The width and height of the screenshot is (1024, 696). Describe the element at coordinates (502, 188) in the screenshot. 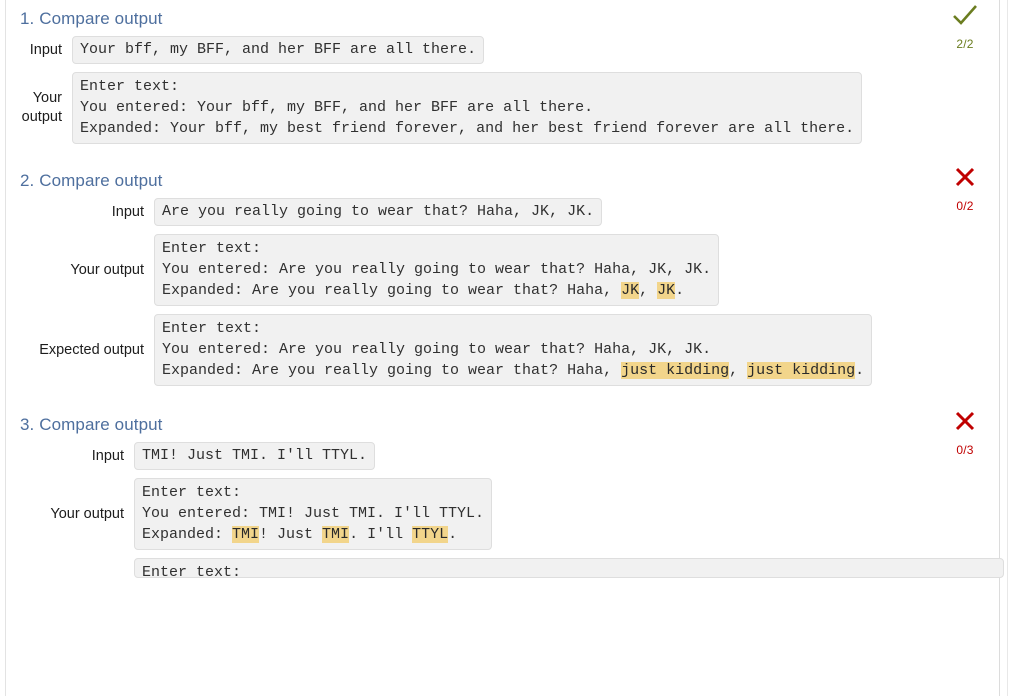

I see `section-header-2: 2. Compare output 0/2` at that location.